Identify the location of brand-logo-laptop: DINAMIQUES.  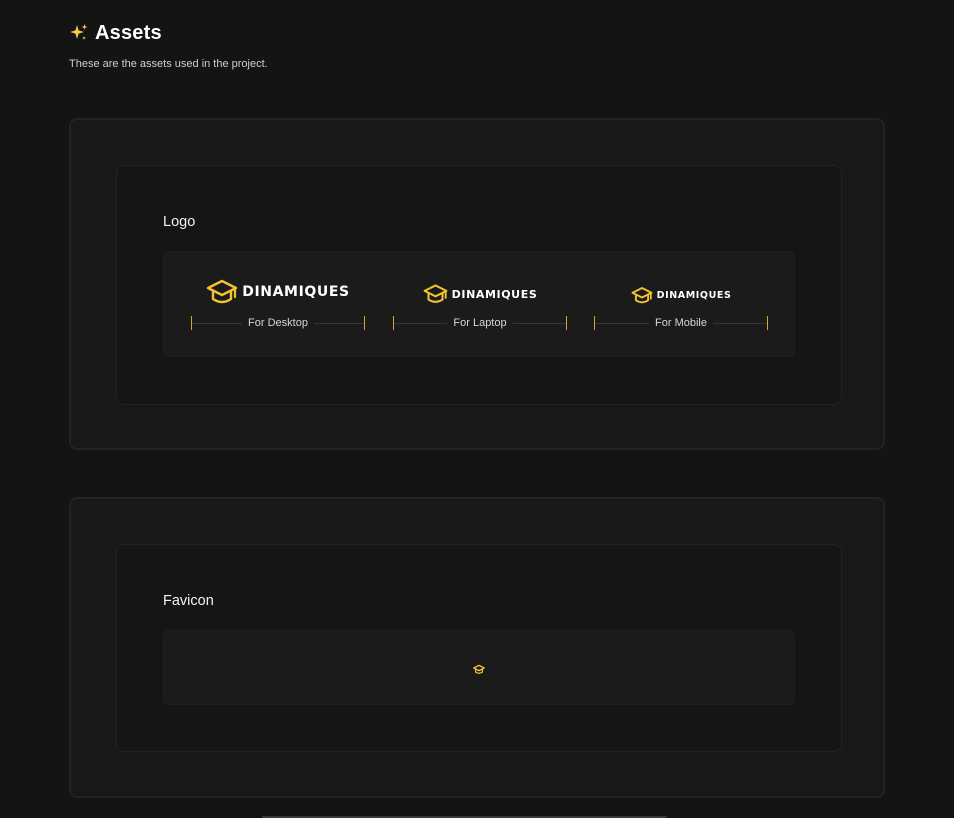
(480, 294).